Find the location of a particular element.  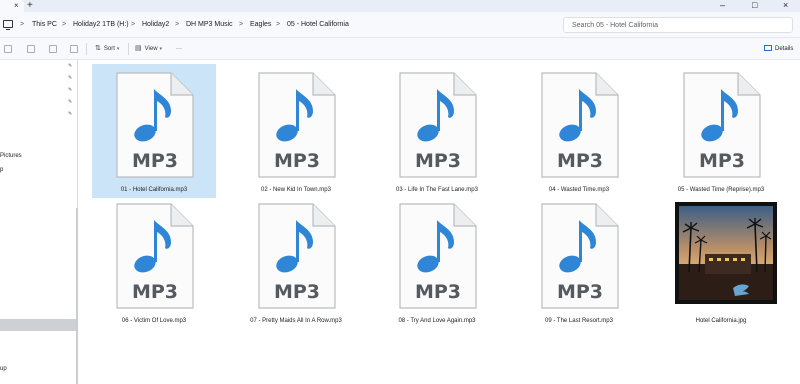

file-name: 06 - Victim Of Love.mp3 is located at coordinates (154, 321).